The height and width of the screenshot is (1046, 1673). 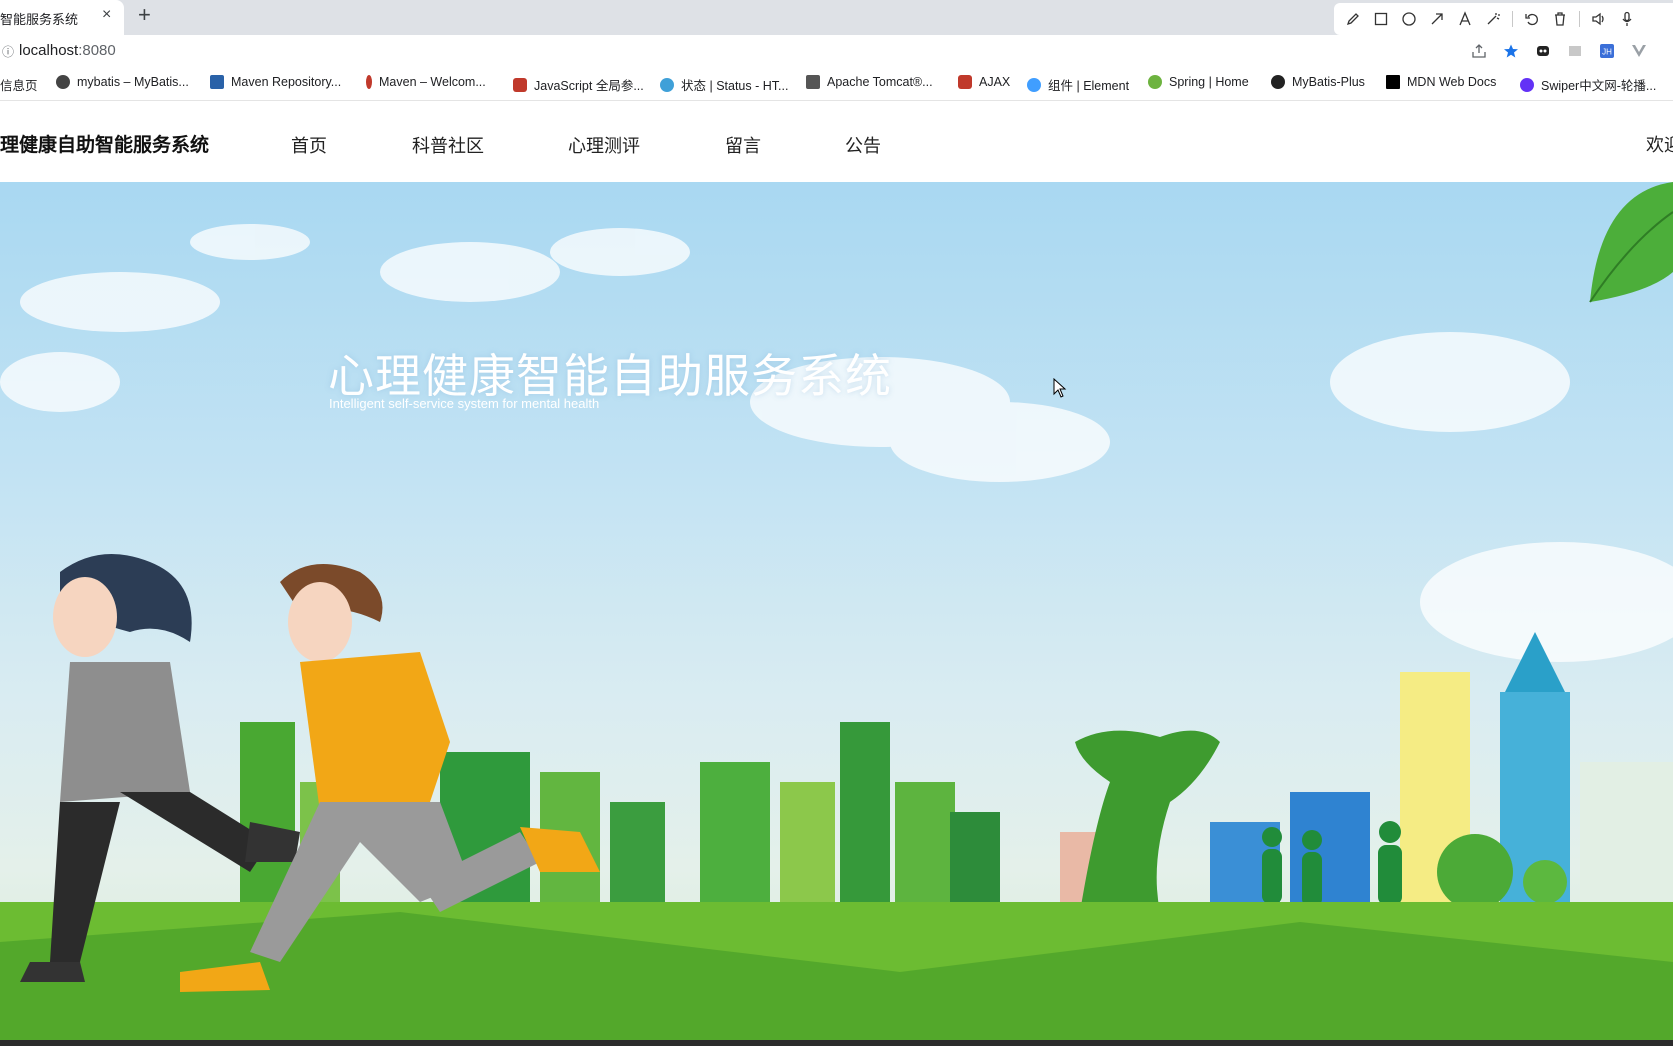 What do you see at coordinates (309, 145) in the screenshot?
I see `nav-item-home: 首页` at bounding box center [309, 145].